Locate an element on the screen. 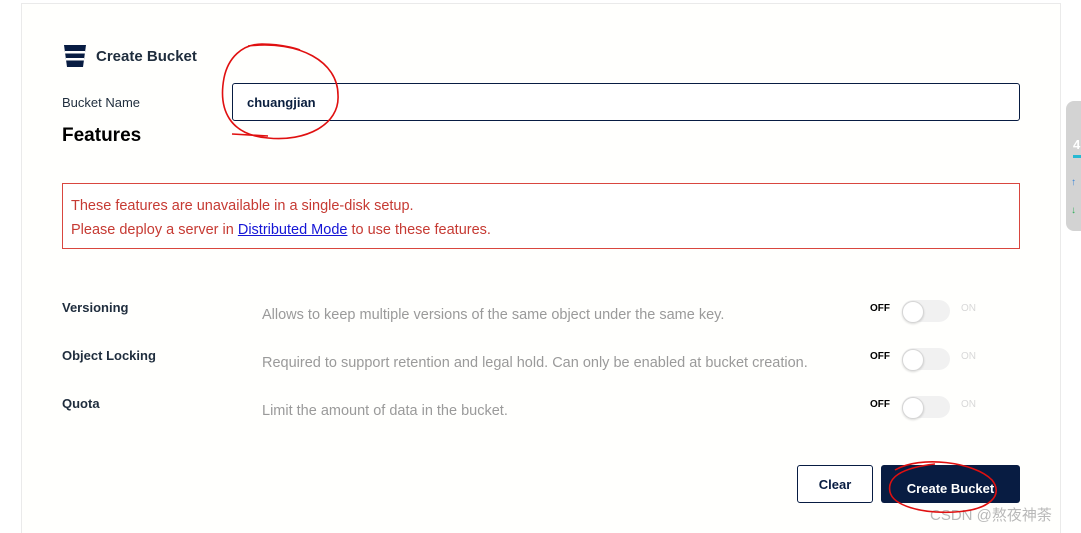  panel-header: Create Bucket is located at coordinates (129, 56).